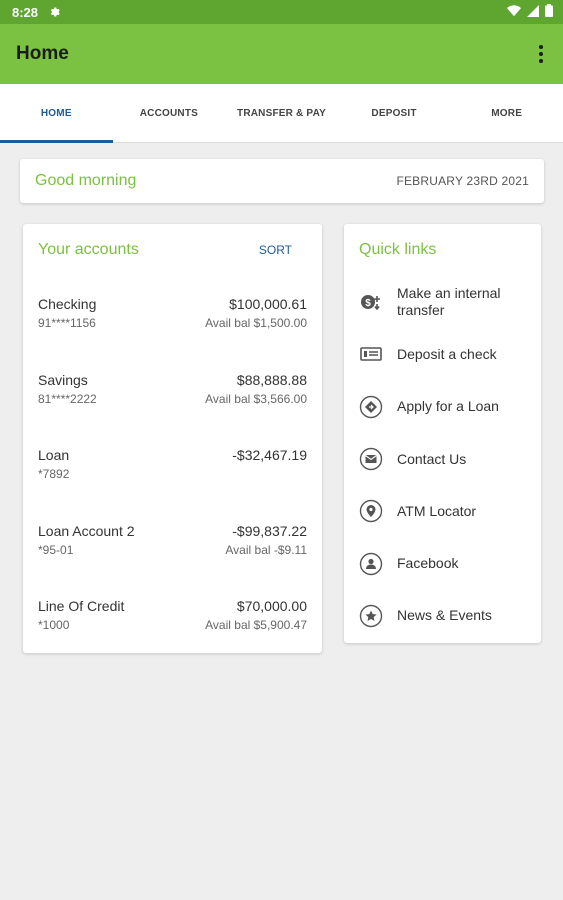  Describe the element at coordinates (371, 354) in the screenshot. I see `check-deposit-icon` at that location.